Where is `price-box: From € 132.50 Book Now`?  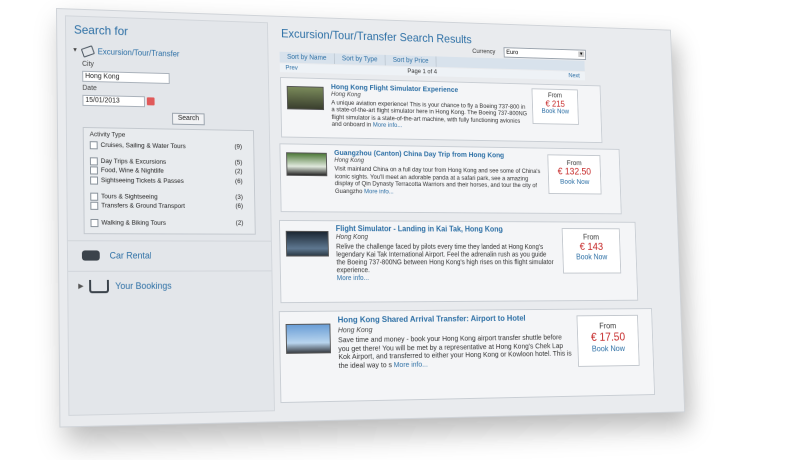 price-box: From € 132.50 Book Now is located at coordinates (574, 174).